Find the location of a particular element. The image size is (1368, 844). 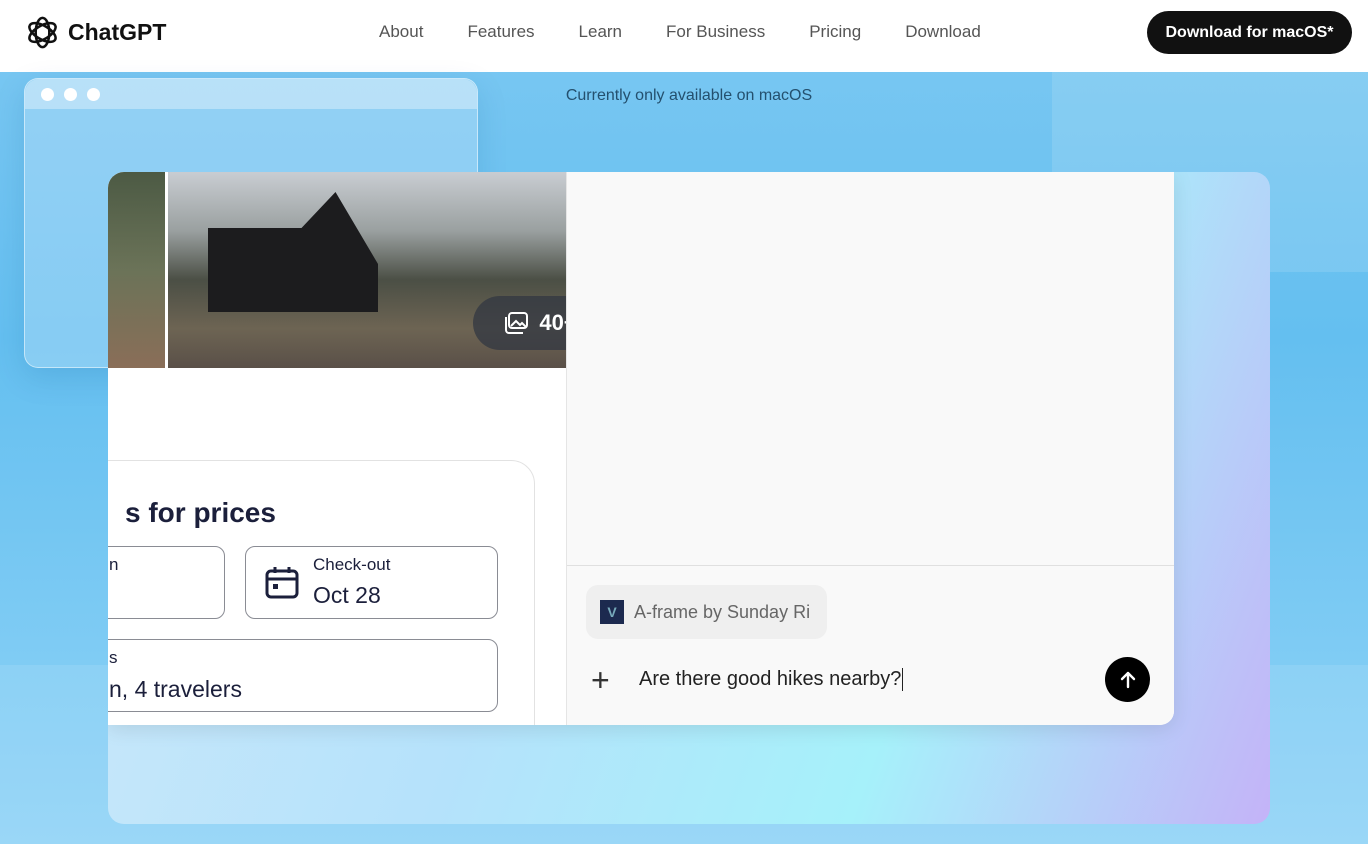

chat-input: Are there good hikes nearby? is located at coordinates (771, 679).